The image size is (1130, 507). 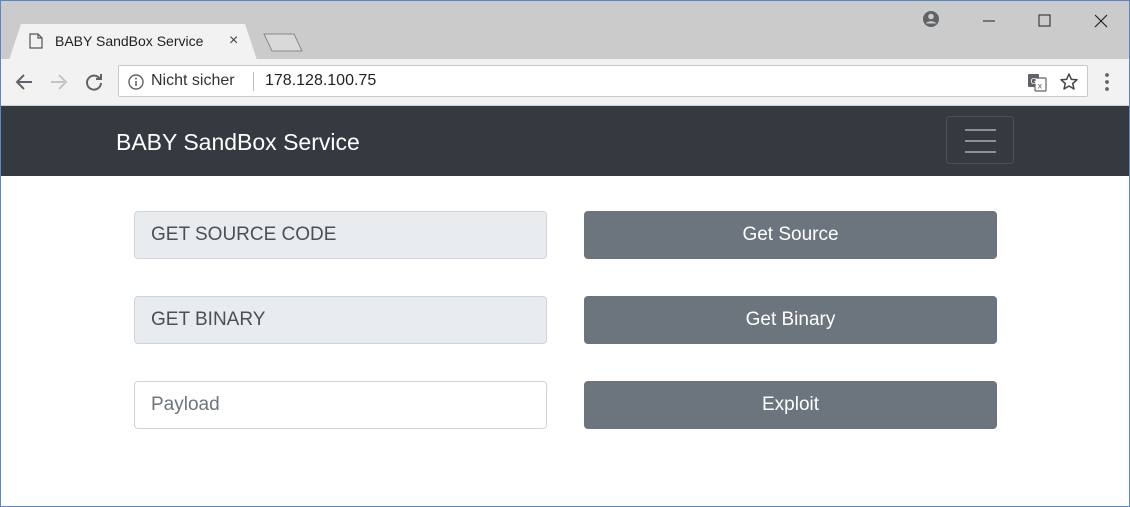 What do you see at coordinates (565, 141) in the screenshot?
I see `site-navbar: BABY SandBox Service` at bounding box center [565, 141].